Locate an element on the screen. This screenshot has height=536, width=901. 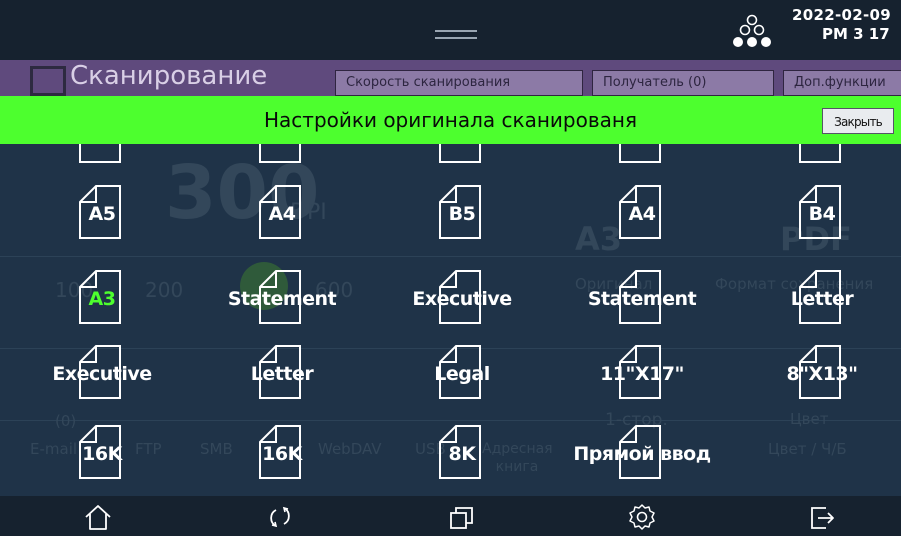
paper-size-option: B4 is located at coordinates (816, 214).